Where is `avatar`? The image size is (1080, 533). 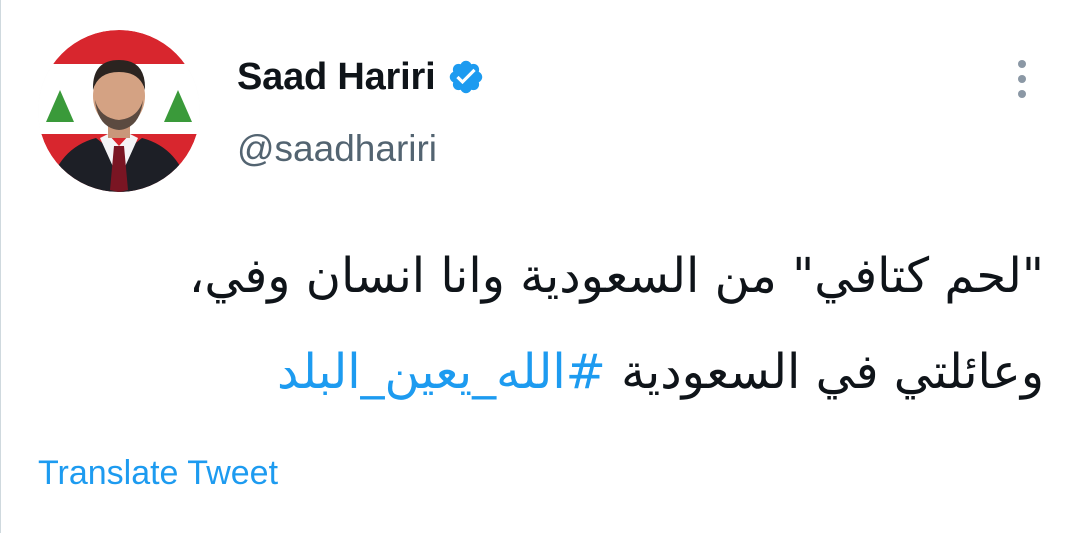 avatar is located at coordinates (119, 111).